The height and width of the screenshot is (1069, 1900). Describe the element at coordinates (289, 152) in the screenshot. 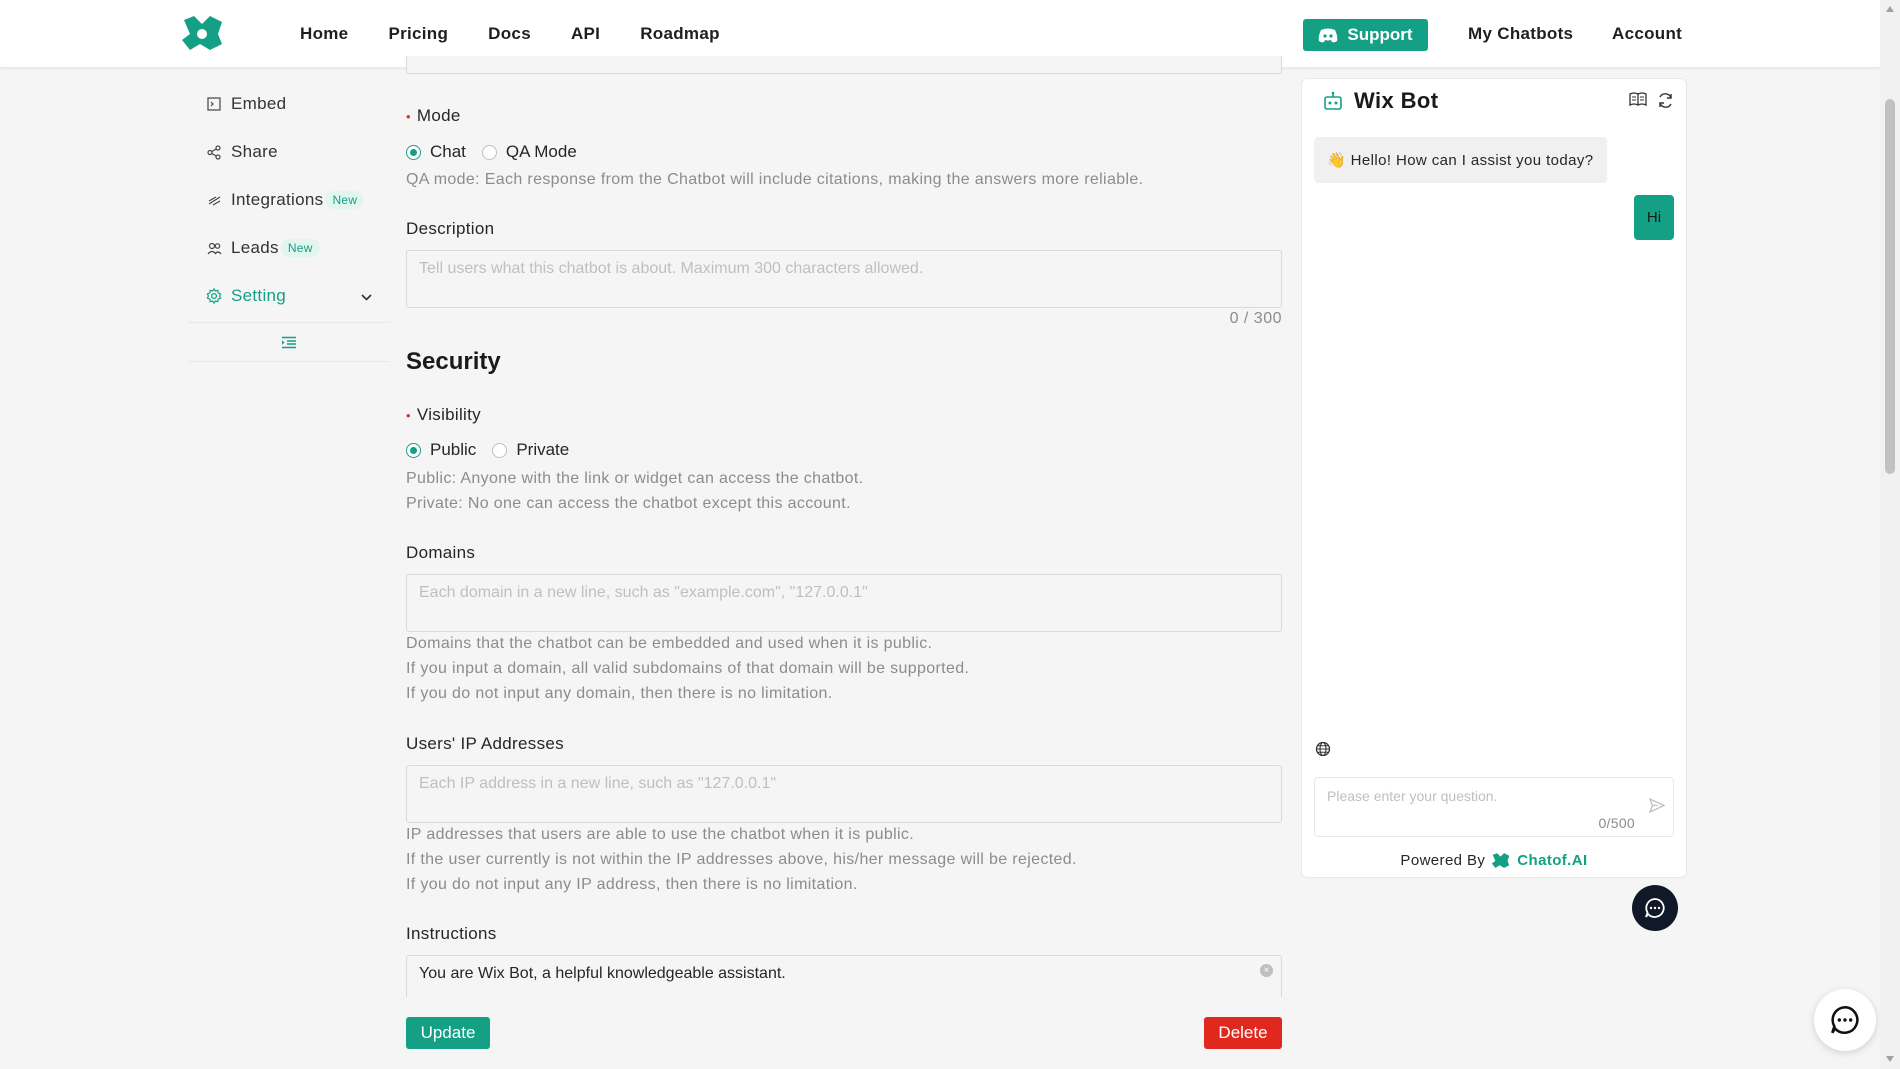

I see `sidebar-item-share: Share` at that location.